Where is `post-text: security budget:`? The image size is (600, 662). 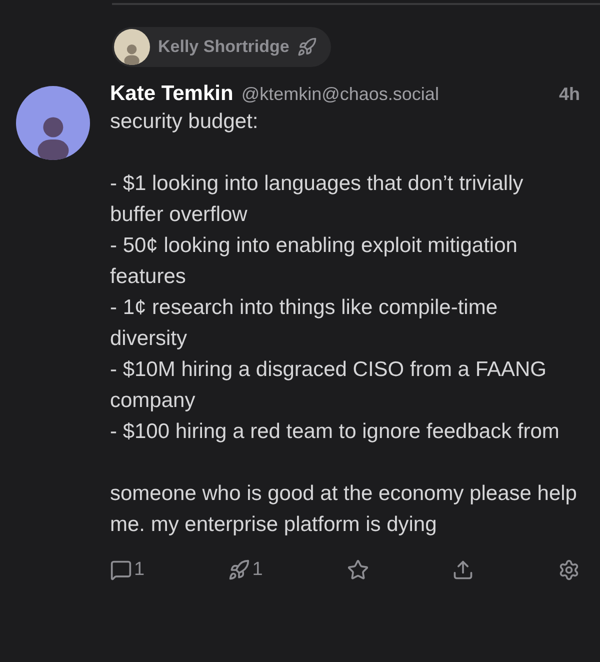
post-text: security budget: is located at coordinates (185, 122).